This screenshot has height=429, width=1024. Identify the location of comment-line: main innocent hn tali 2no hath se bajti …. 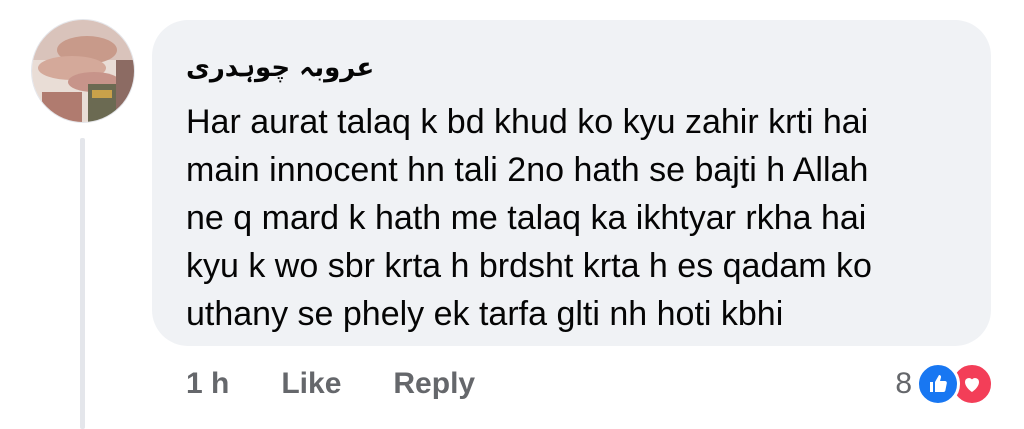
(527, 170).